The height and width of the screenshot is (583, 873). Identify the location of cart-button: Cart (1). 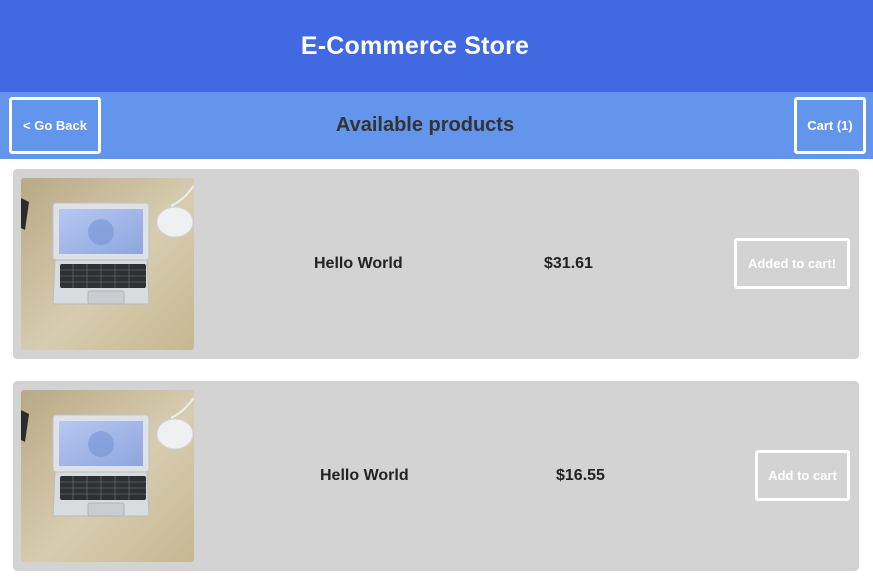
(830, 125).